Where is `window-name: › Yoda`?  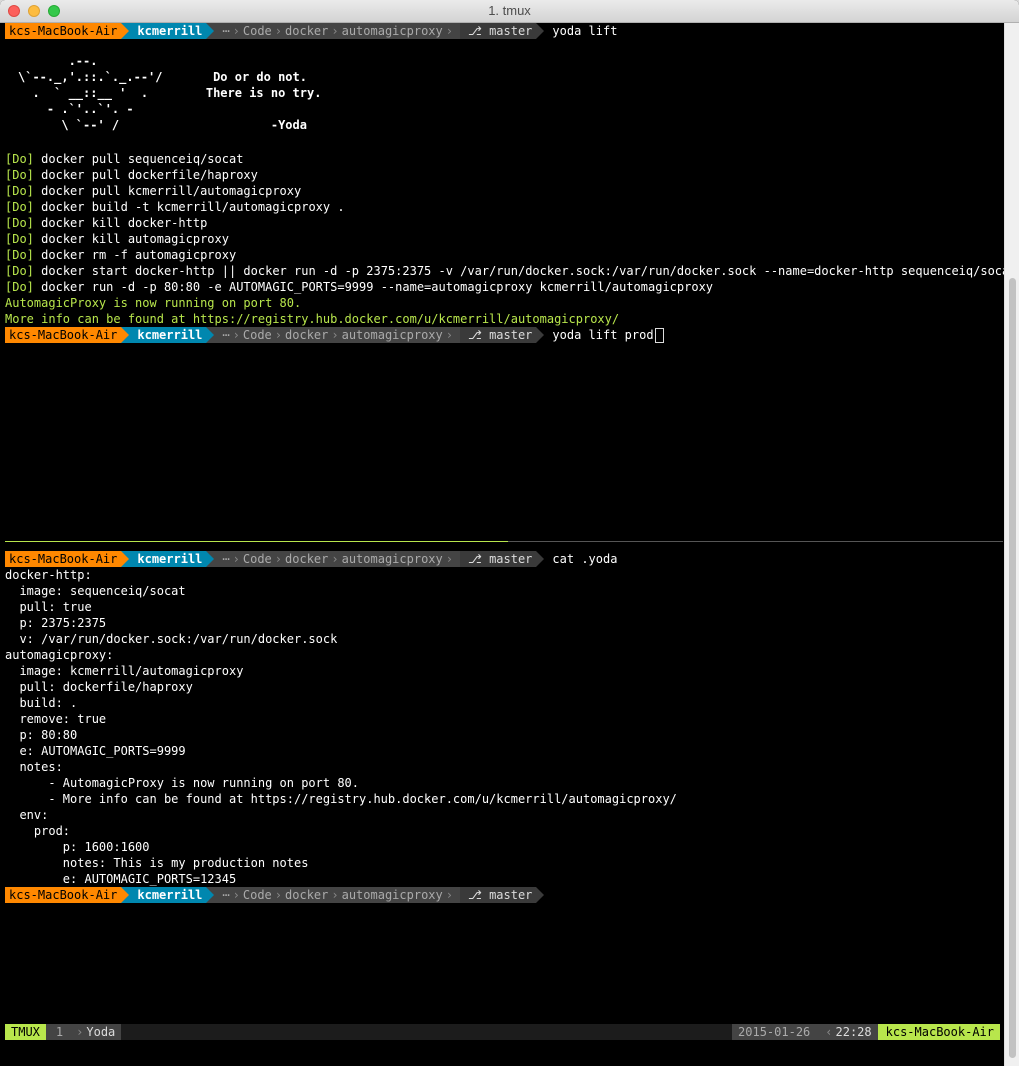 window-name: › Yoda is located at coordinates (95, 1032).